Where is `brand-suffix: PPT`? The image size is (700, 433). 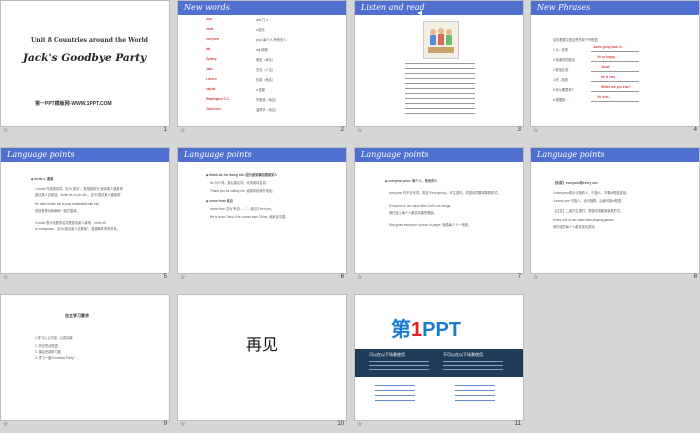 brand-suffix: PPT is located at coordinates (442, 330).